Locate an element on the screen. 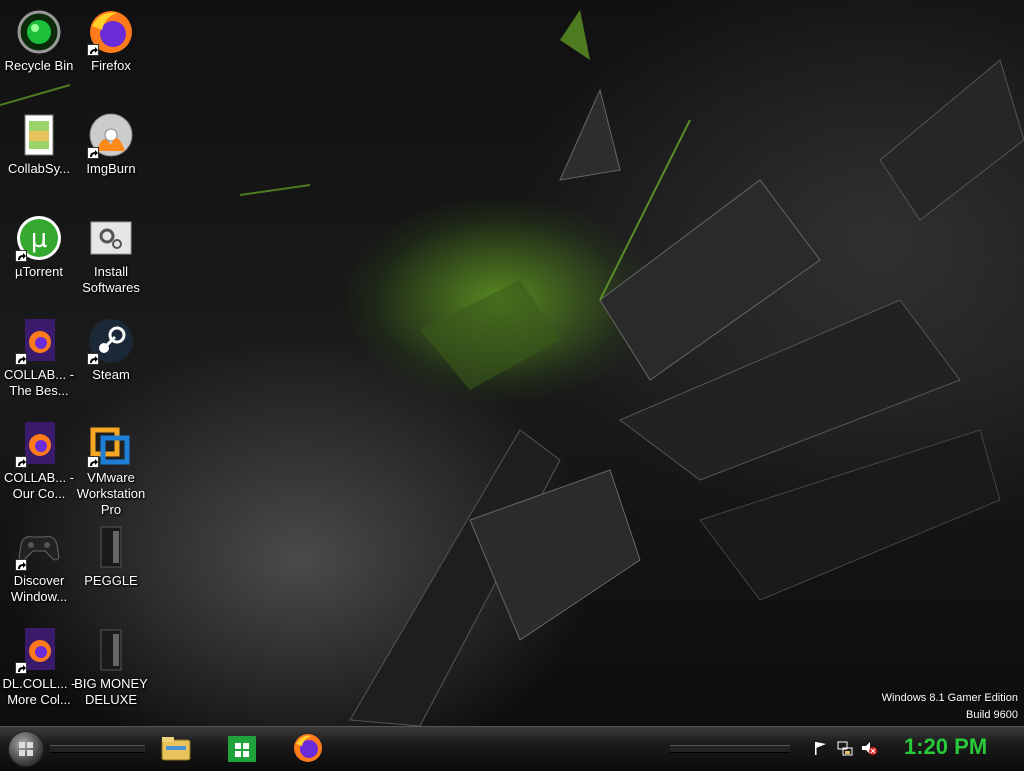  watermark-edition: Windows 8.1 Gamer Edition is located at coordinates (949, 698).